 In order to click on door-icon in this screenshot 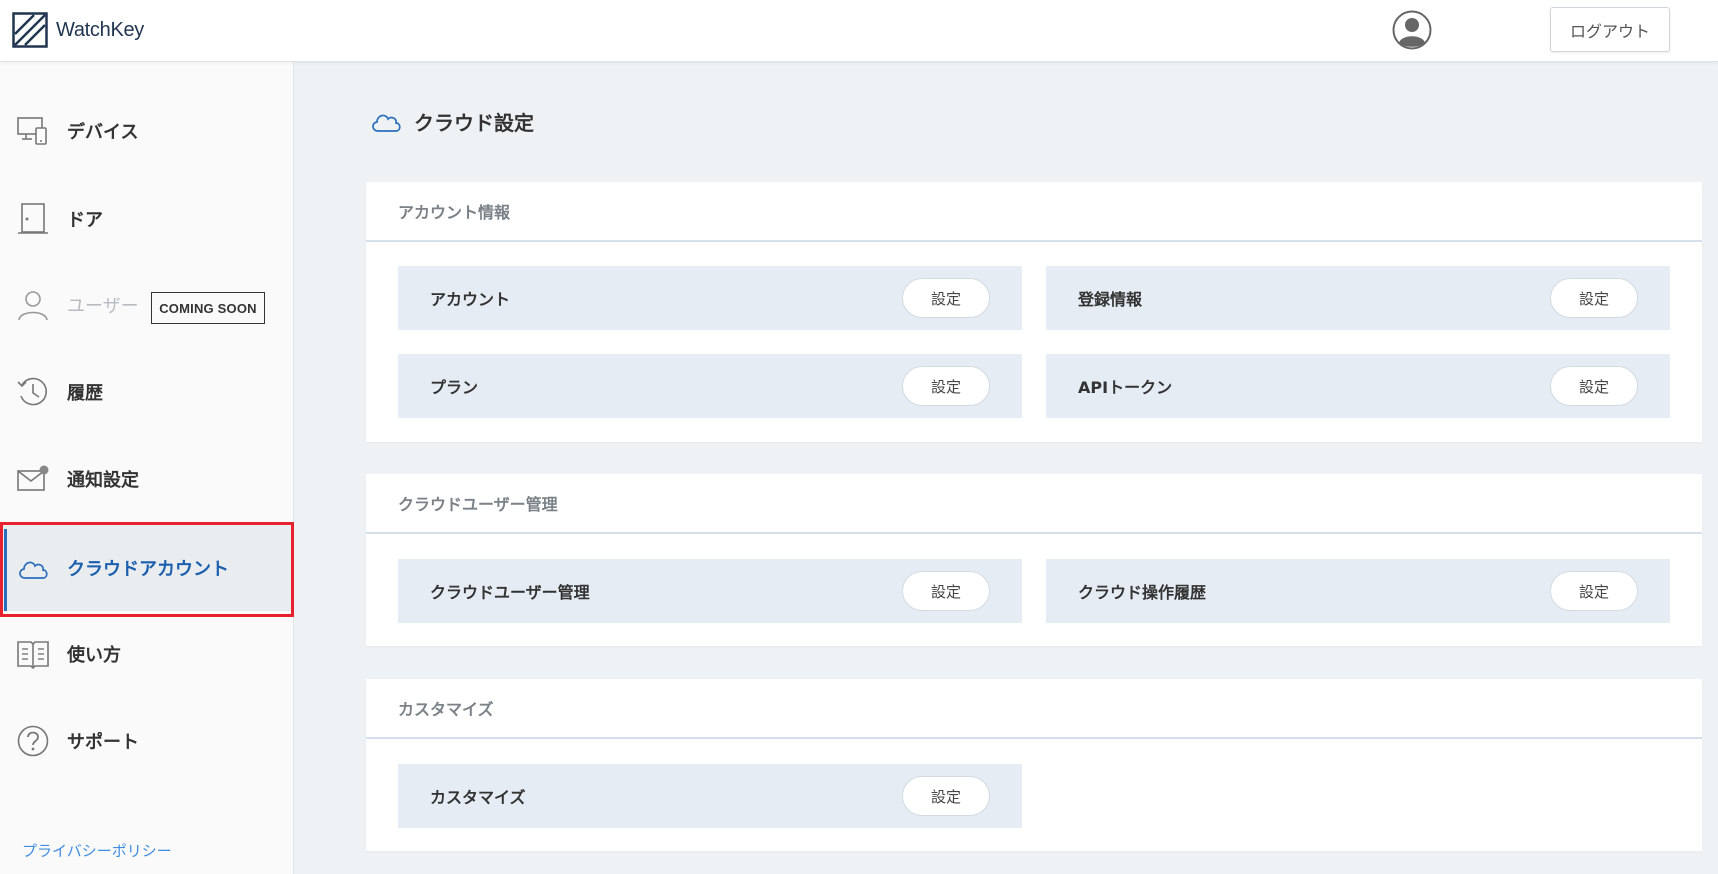, I will do `click(33, 218)`.